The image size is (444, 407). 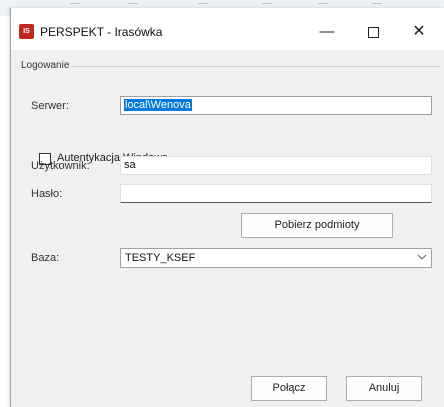 I want to click on app-icon: IS, so click(x=26, y=31).